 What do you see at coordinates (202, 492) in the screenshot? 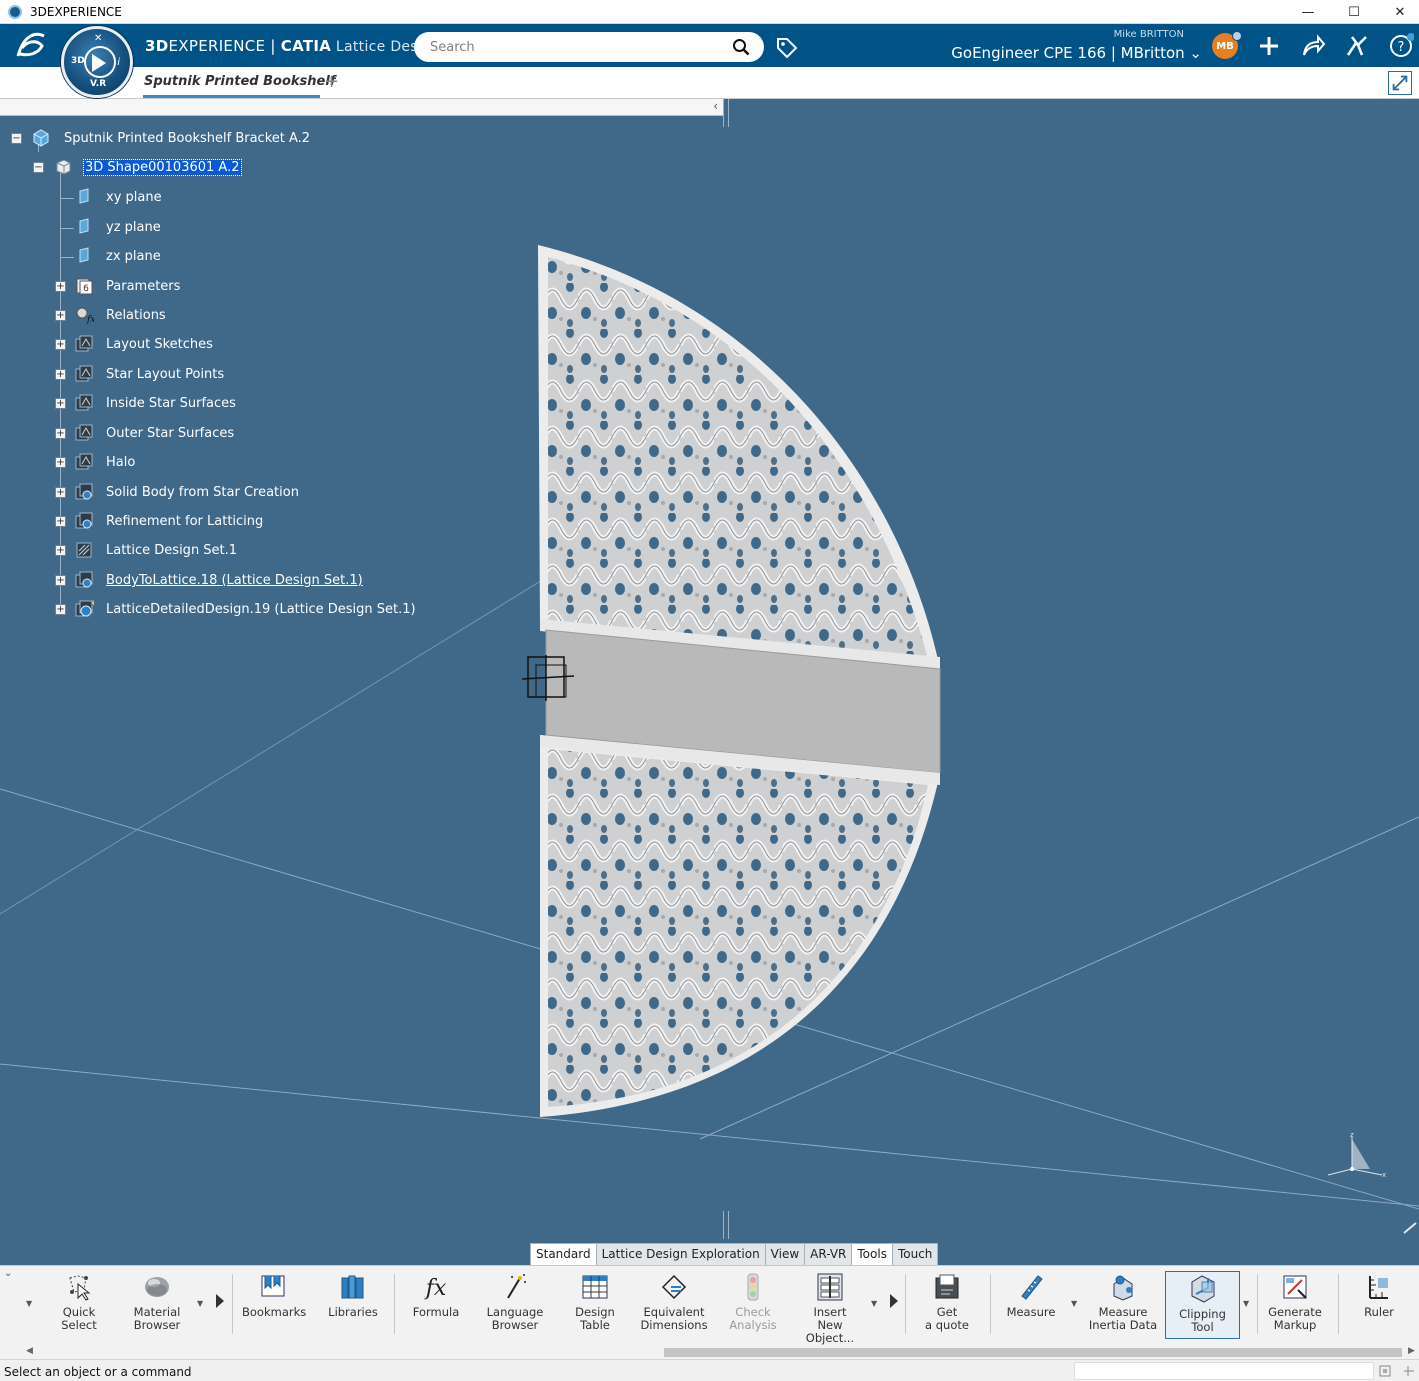
I see `tree-label-solid-body: Solid Body from Star Creation` at bounding box center [202, 492].